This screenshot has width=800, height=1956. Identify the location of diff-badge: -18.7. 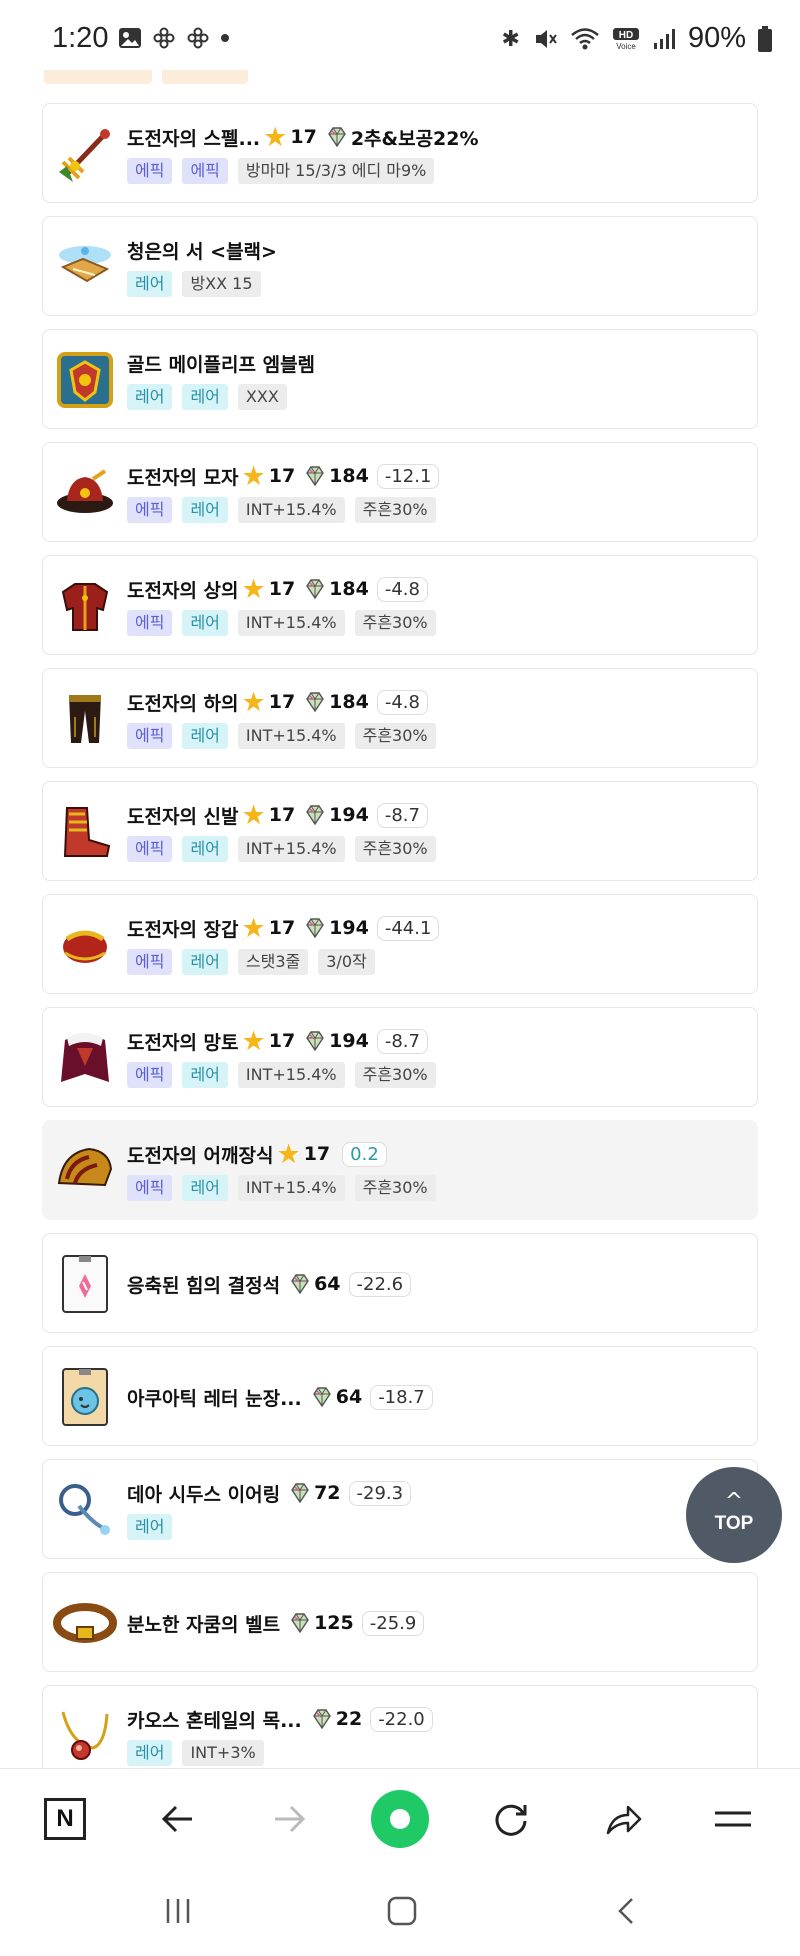
(401, 1397).